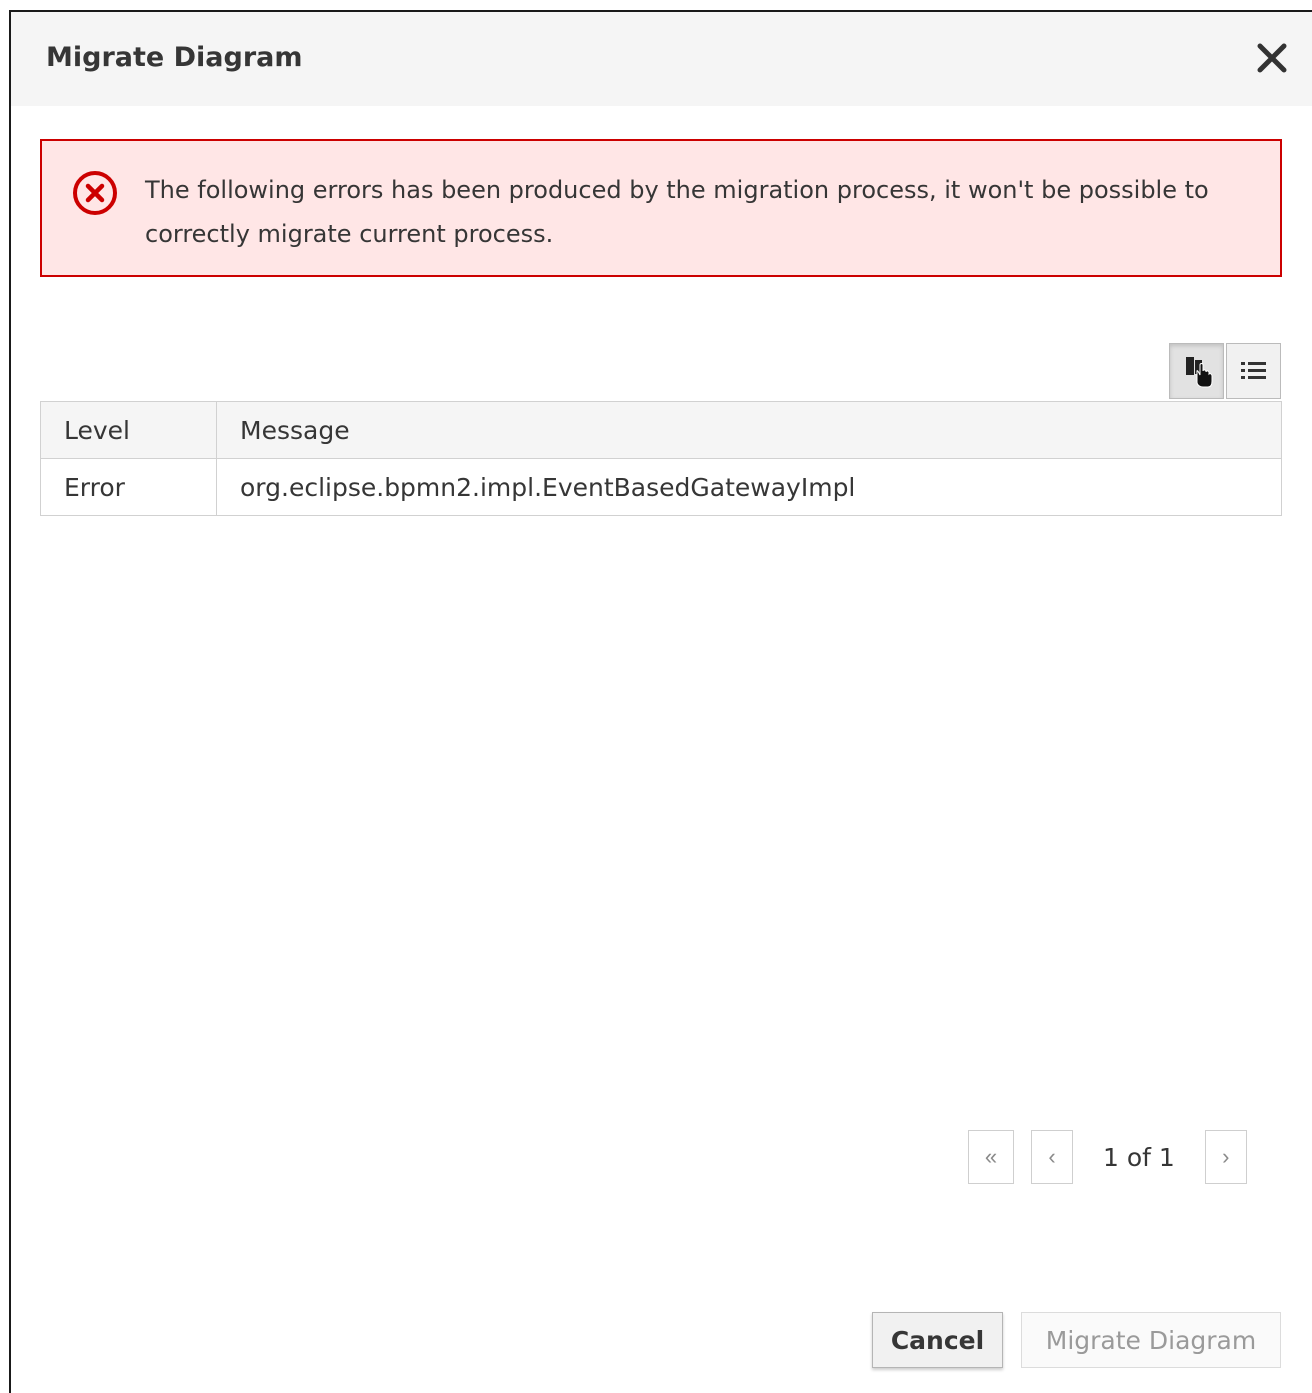 The image size is (1312, 1393). Describe the element at coordinates (661, 59) in the screenshot. I see `dialog-header: Migrate Diagram` at that location.